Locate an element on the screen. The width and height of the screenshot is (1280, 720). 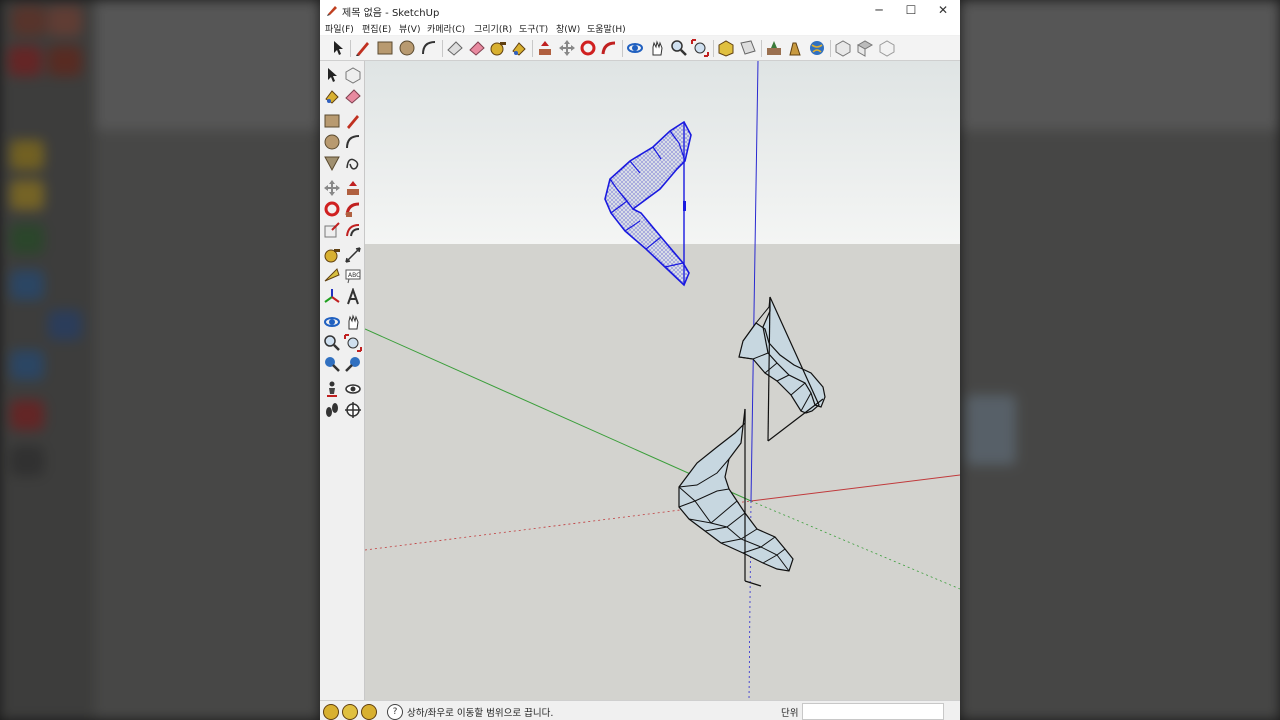
view-top-icon is located at coordinates (865, 48).